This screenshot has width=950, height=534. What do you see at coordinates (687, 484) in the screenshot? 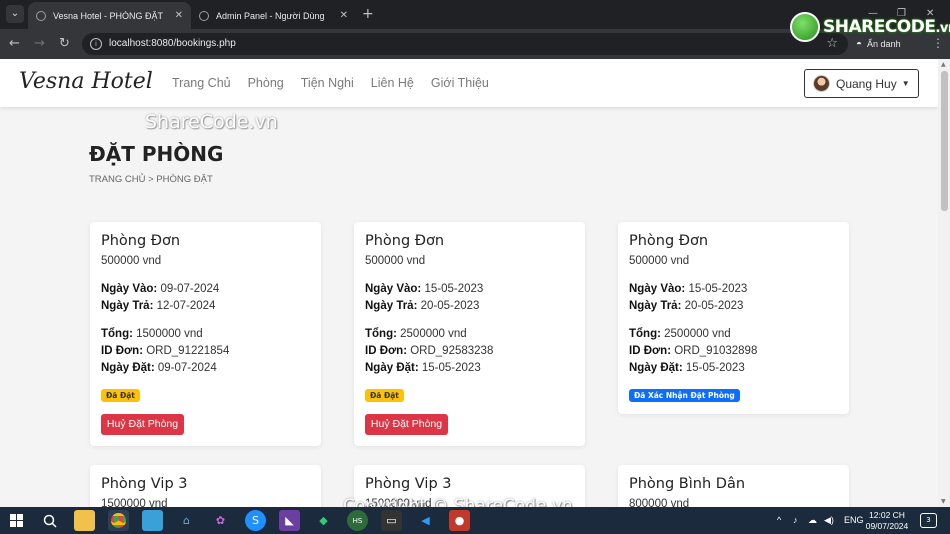
I see `room-name: Phòng Bình Dân` at bounding box center [687, 484].